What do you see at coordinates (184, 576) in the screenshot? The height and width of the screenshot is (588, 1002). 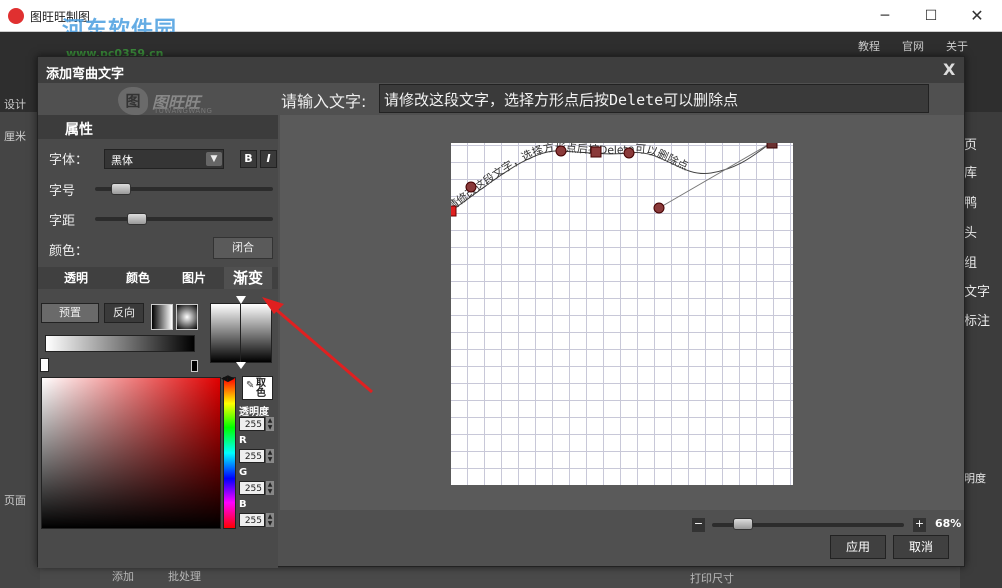 I see `bg-bottom-item: 批处理` at bounding box center [184, 576].